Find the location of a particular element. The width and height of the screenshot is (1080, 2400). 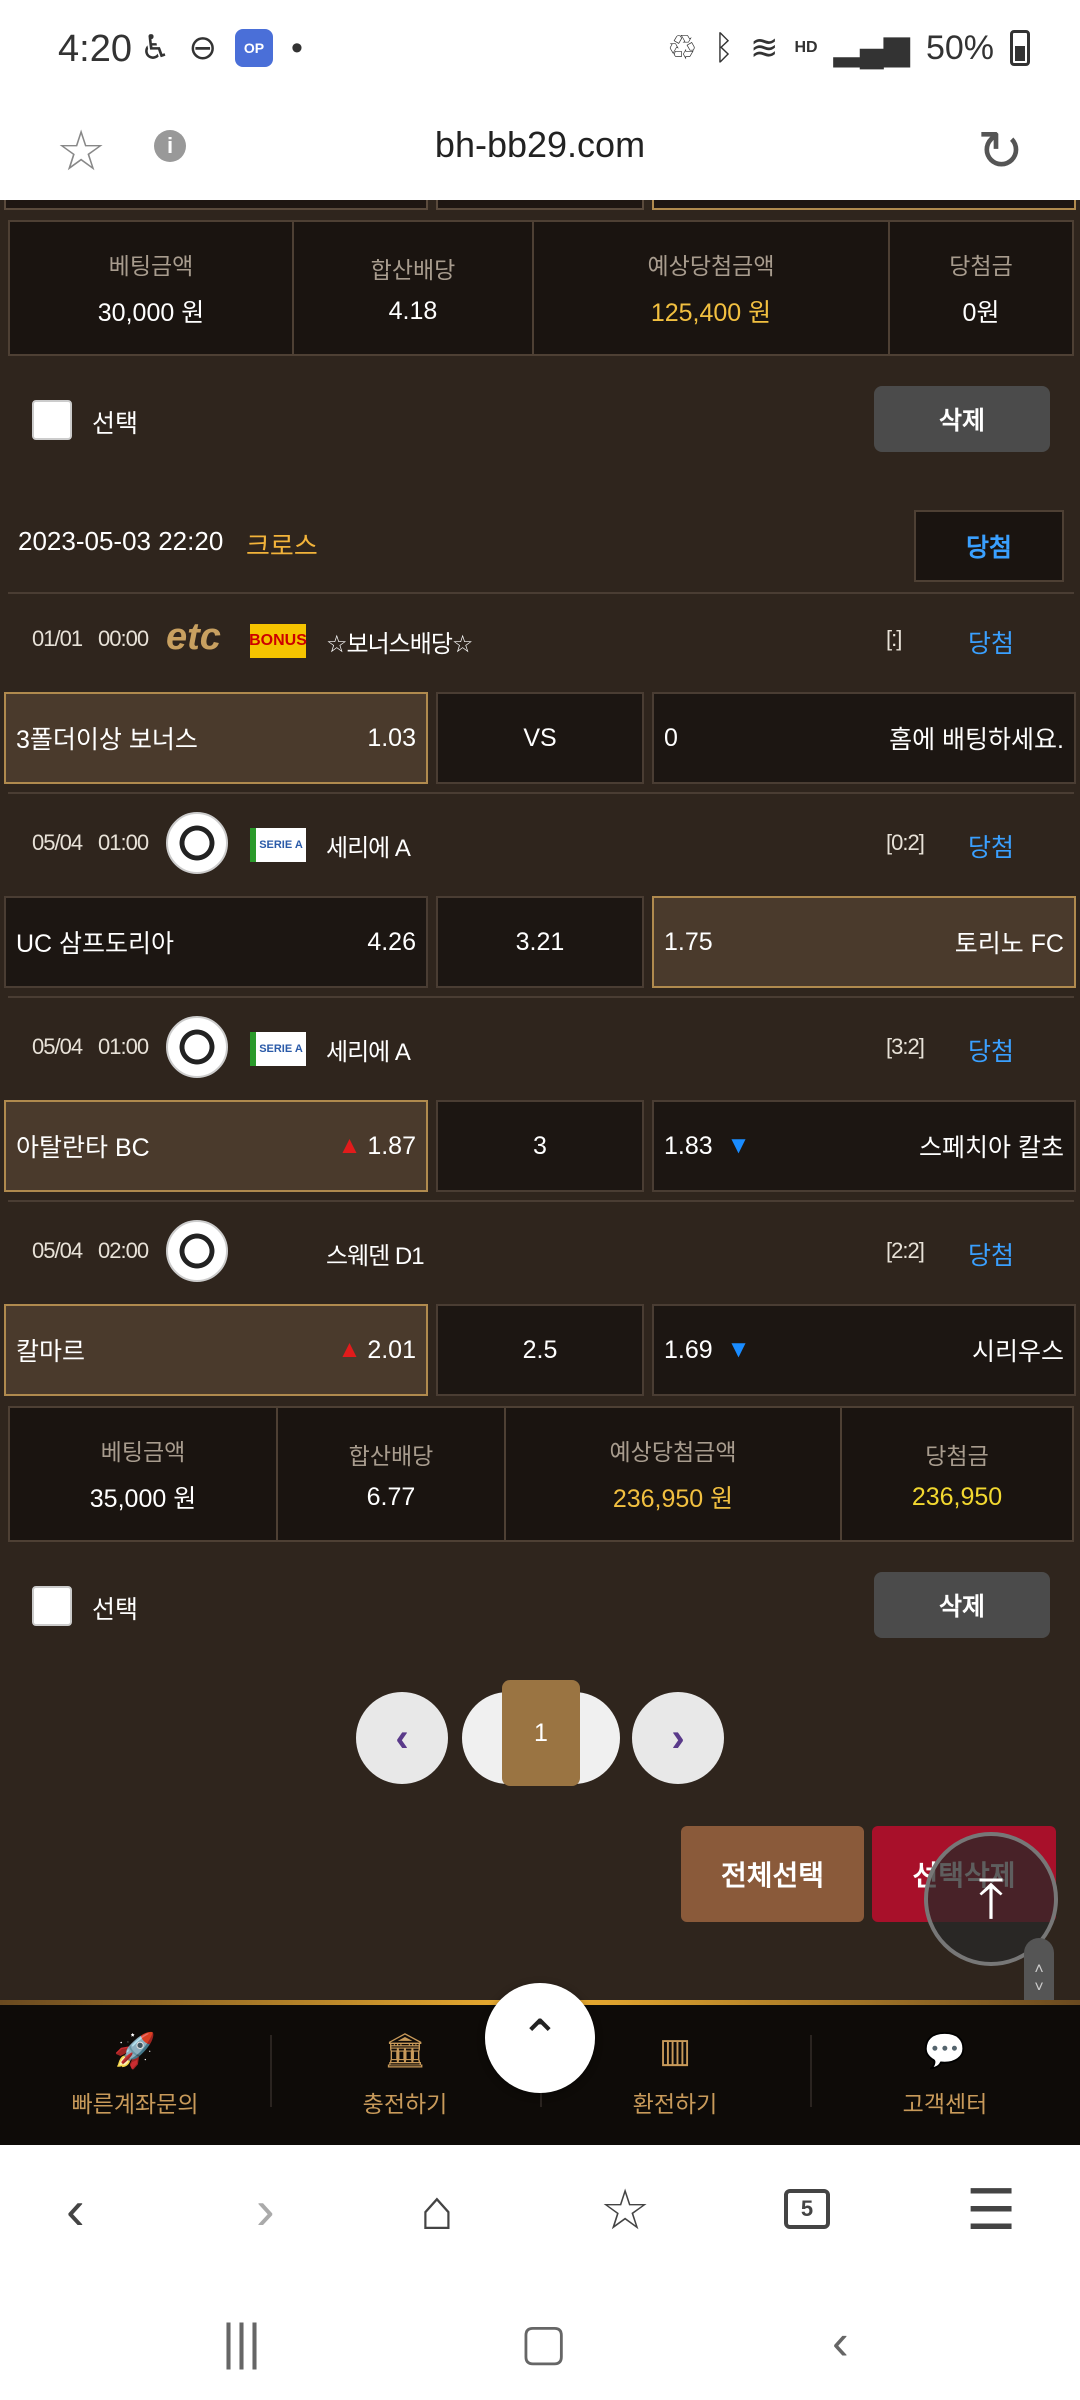

league-name: 스웨덴 D1 is located at coordinates (375, 1256).